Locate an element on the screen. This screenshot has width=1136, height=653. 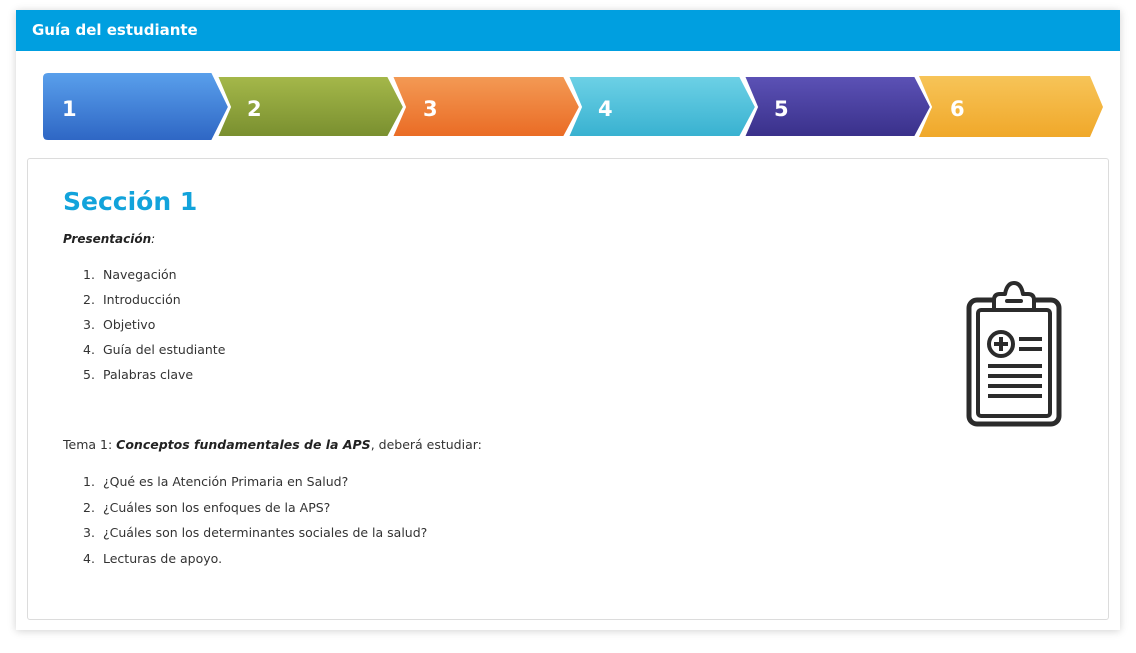
tab-3-label: 3 is located at coordinates (430, 109).